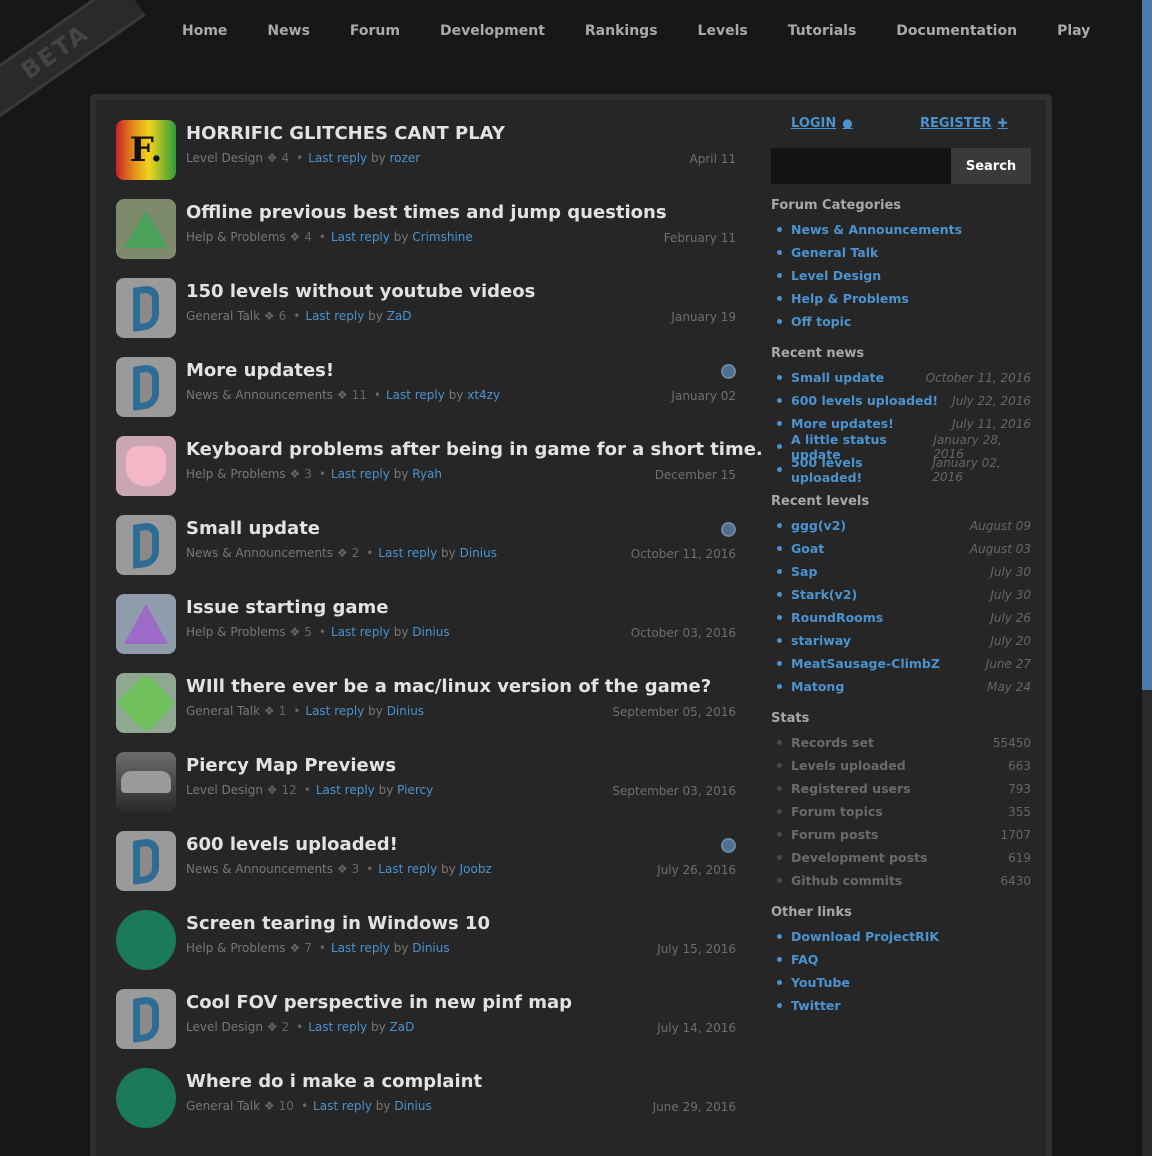  I want to click on topic-title: 150 levels without youtube videos, so click(360, 291).